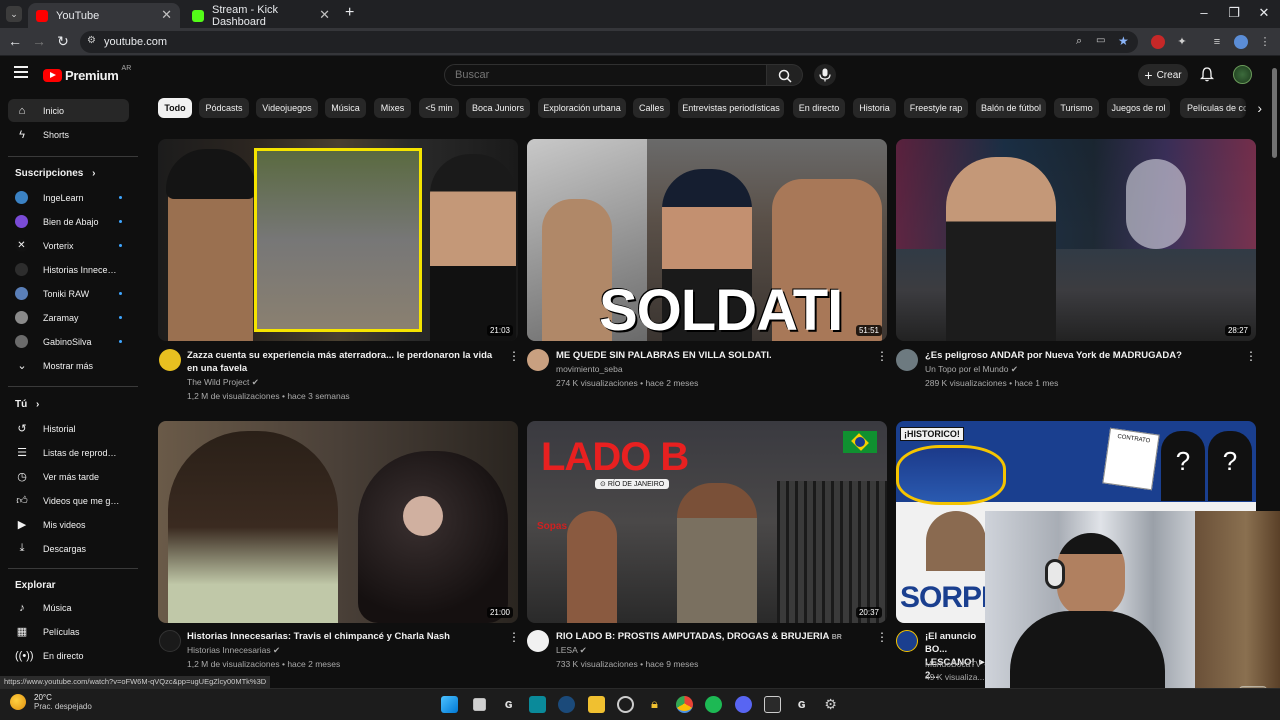  Describe the element at coordinates (772, 704) in the screenshot. I see `epic-games-icon` at that location.